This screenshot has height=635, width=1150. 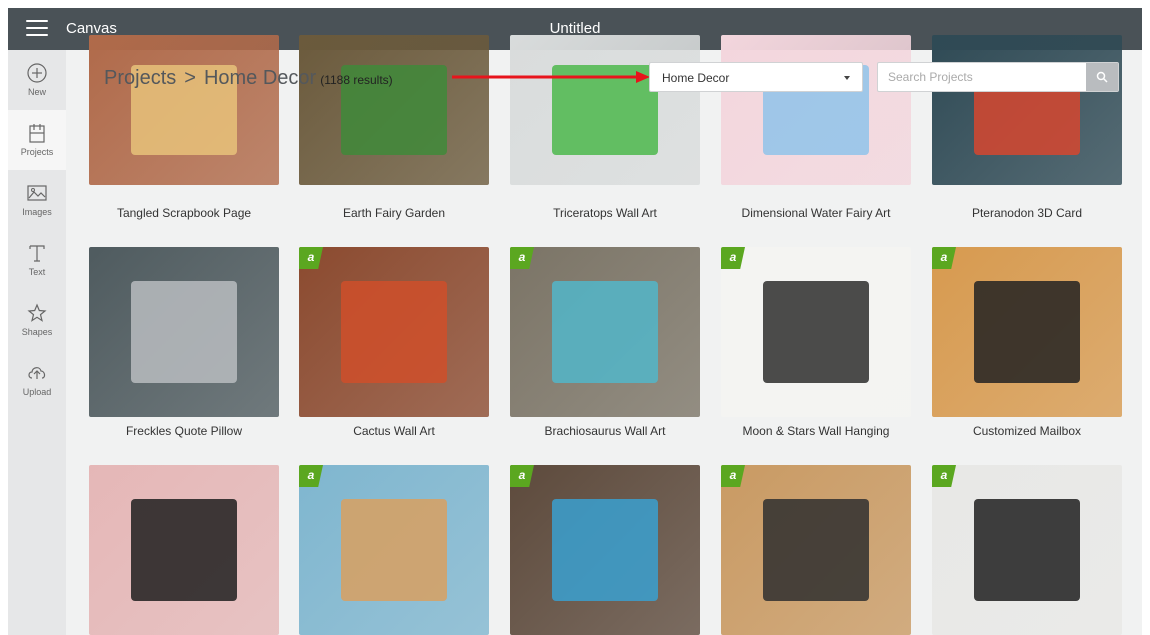 I want to click on project-title: Triceratops Wall Art, so click(x=605, y=213).